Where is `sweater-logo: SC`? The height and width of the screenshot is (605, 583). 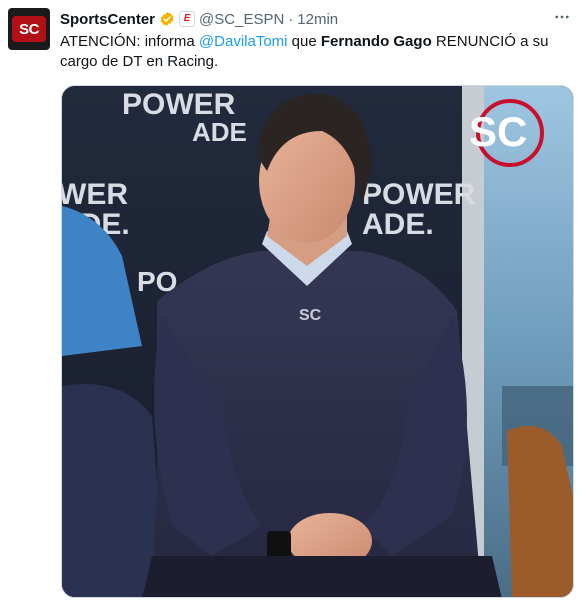
sweater-logo: SC is located at coordinates (310, 315).